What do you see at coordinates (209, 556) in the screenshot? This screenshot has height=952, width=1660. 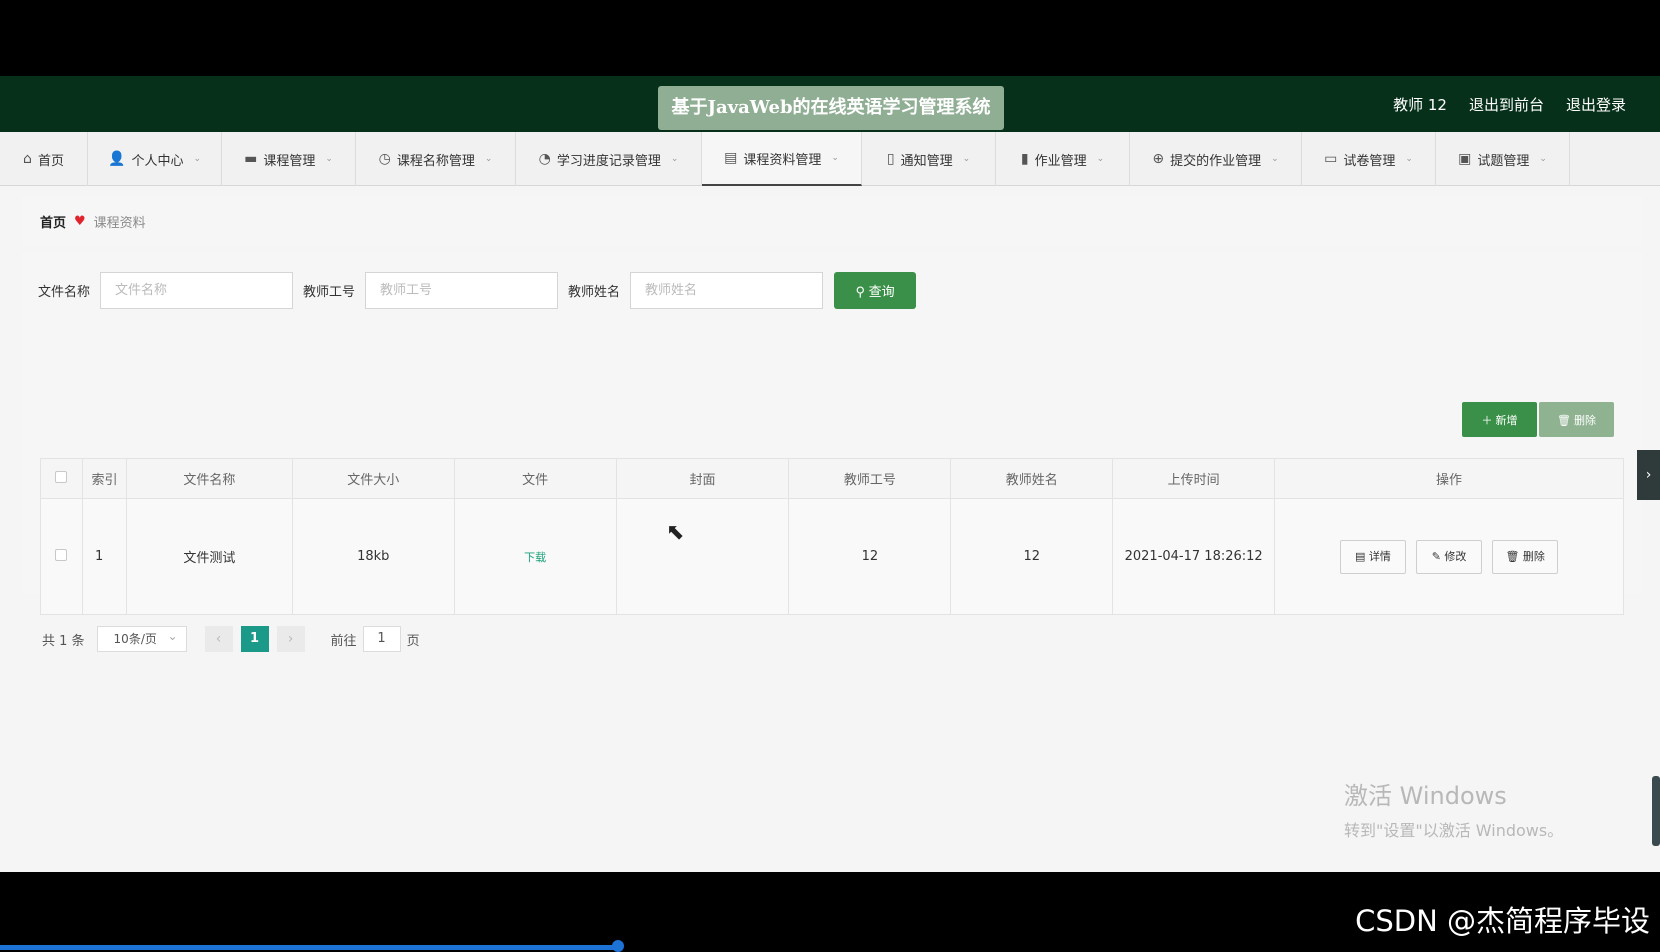 I see `cell-file-name: 文件测试` at bounding box center [209, 556].